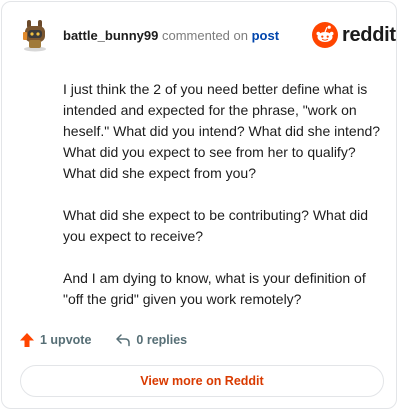 The height and width of the screenshot is (412, 400). Describe the element at coordinates (369, 34) in the screenshot. I see `reddit-wordmark: reddit` at that location.